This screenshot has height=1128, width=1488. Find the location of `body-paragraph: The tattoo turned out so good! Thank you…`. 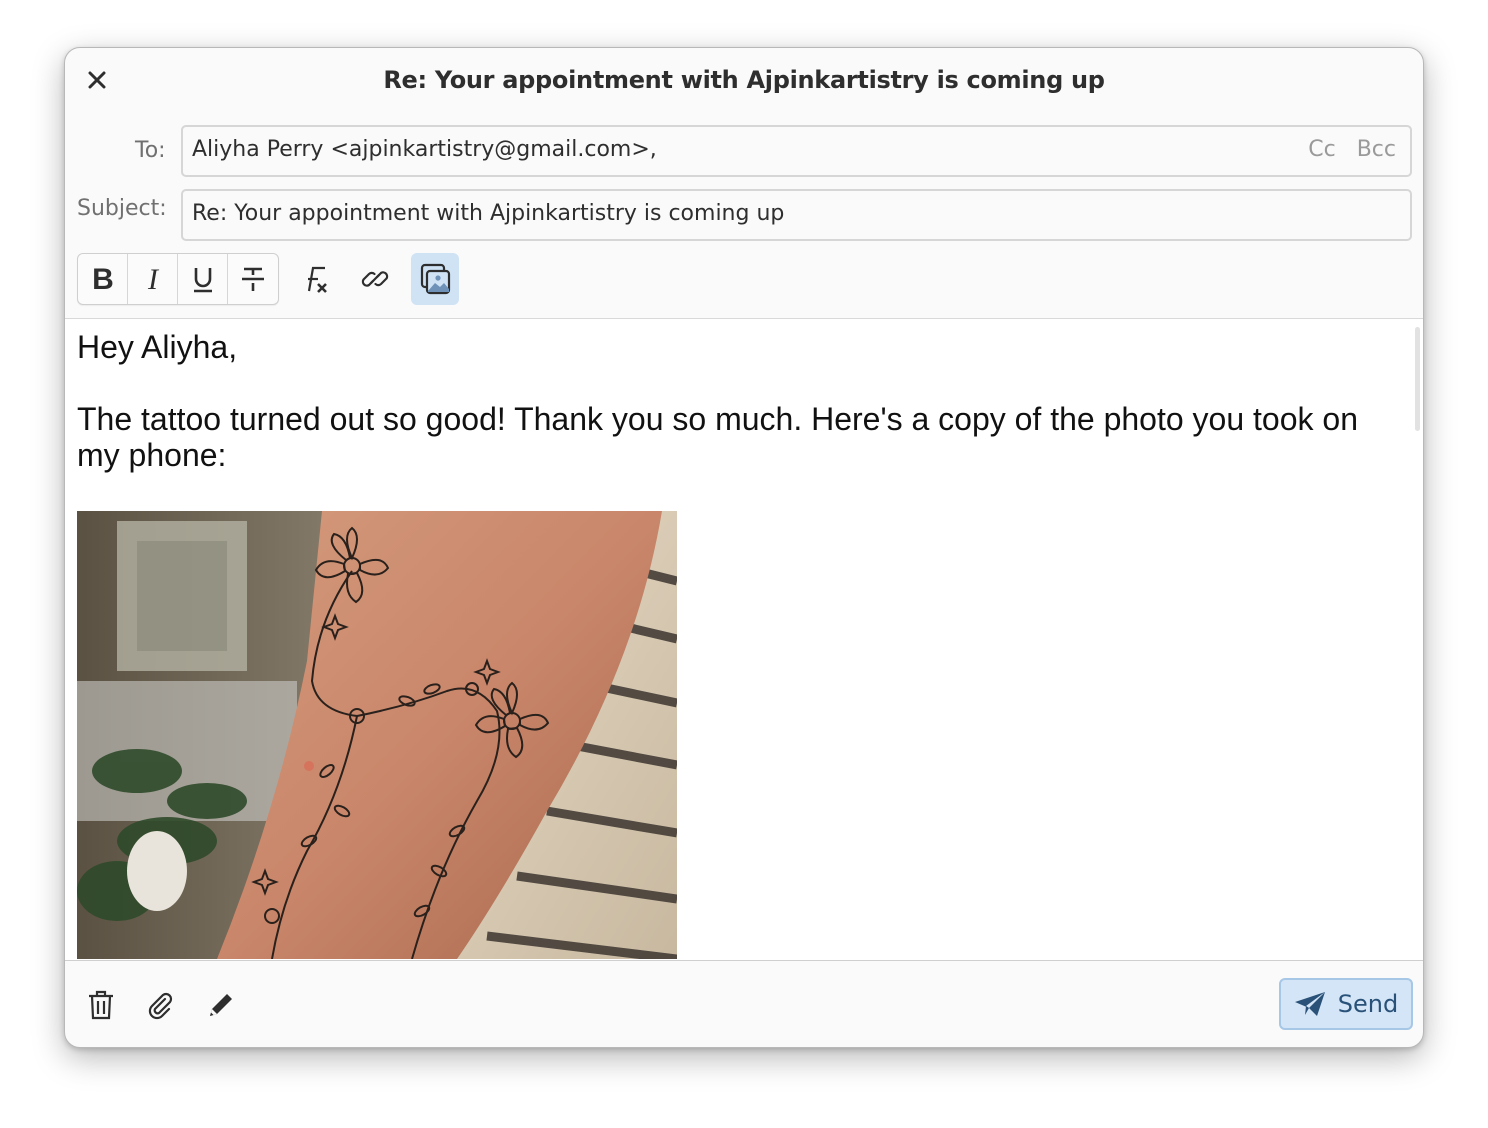

body-paragraph: The tattoo turned out so good! Thank you… is located at coordinates (717, 437).